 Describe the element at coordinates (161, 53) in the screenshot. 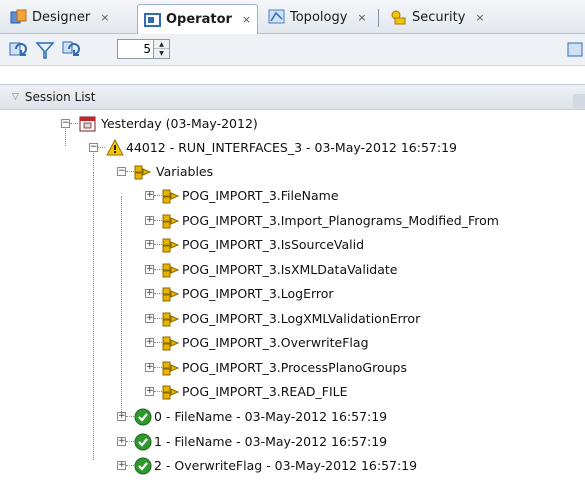

I see `stepper-down-button: ▼` at that location.